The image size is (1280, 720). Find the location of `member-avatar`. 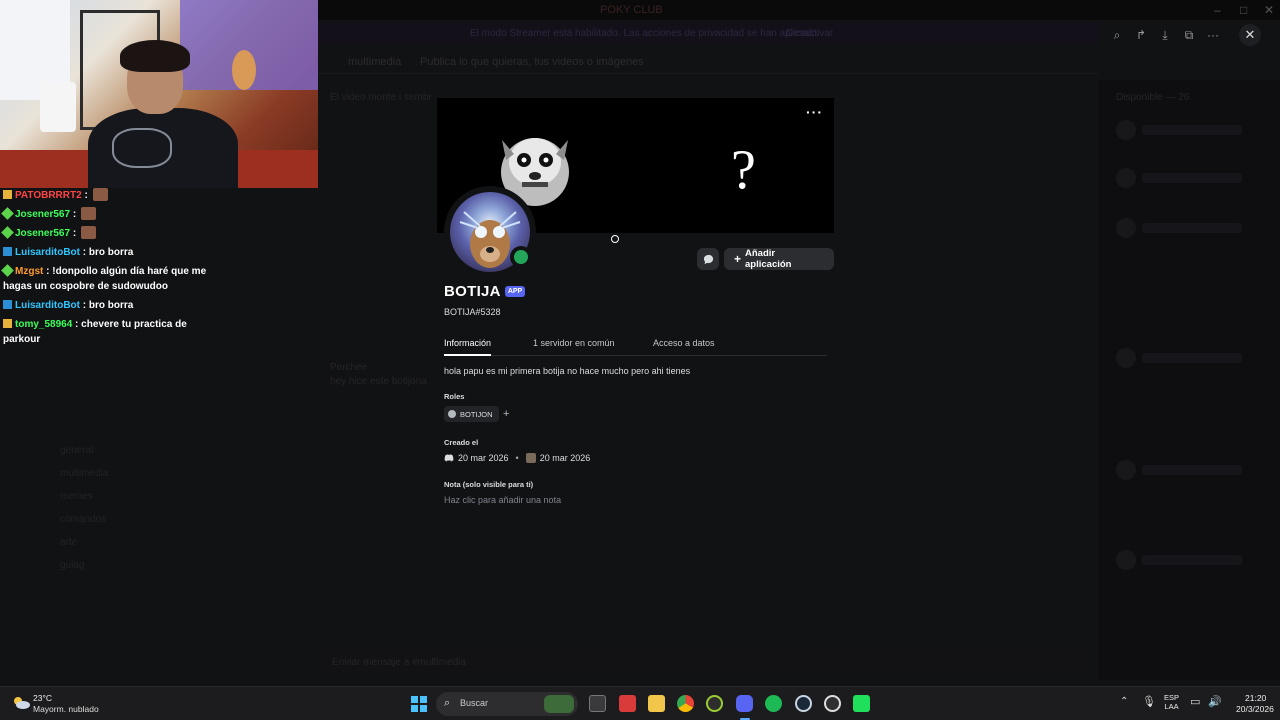

member-avatar is located at coordinates (1126, 228).